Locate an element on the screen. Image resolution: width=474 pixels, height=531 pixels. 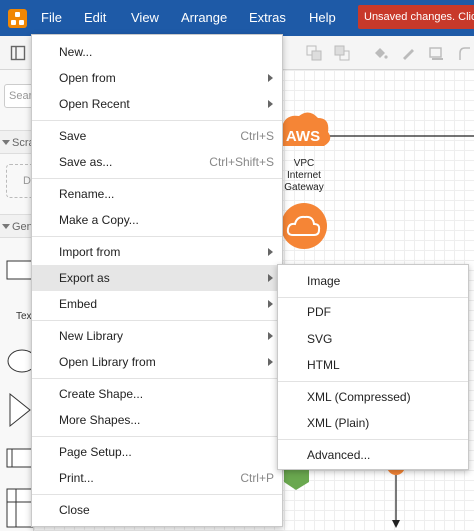
menu-item-print: Print... Ctrl+P is located at coordinates (157, 478).